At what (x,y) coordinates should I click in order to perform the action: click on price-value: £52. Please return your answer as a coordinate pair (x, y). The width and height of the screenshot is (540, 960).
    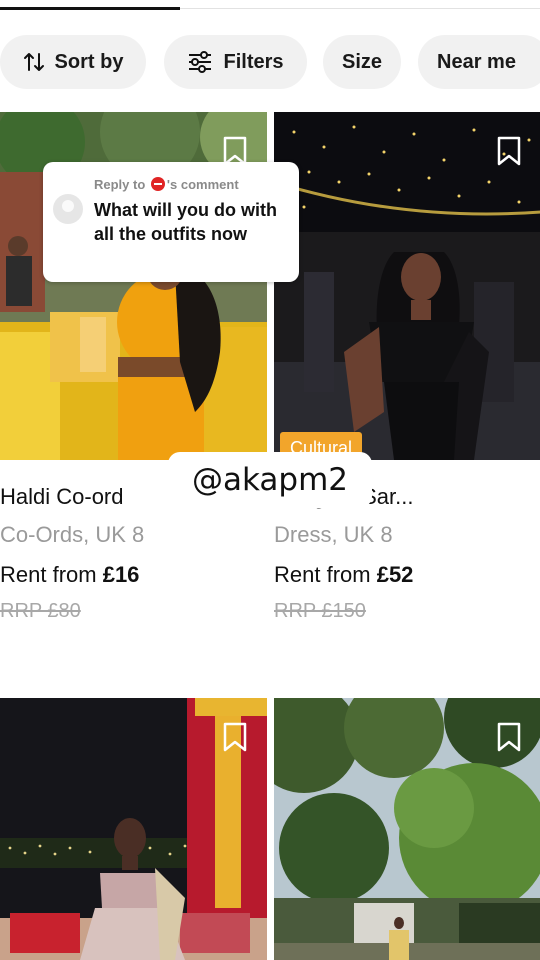
    Looking at the image, I should click on (395, 574).